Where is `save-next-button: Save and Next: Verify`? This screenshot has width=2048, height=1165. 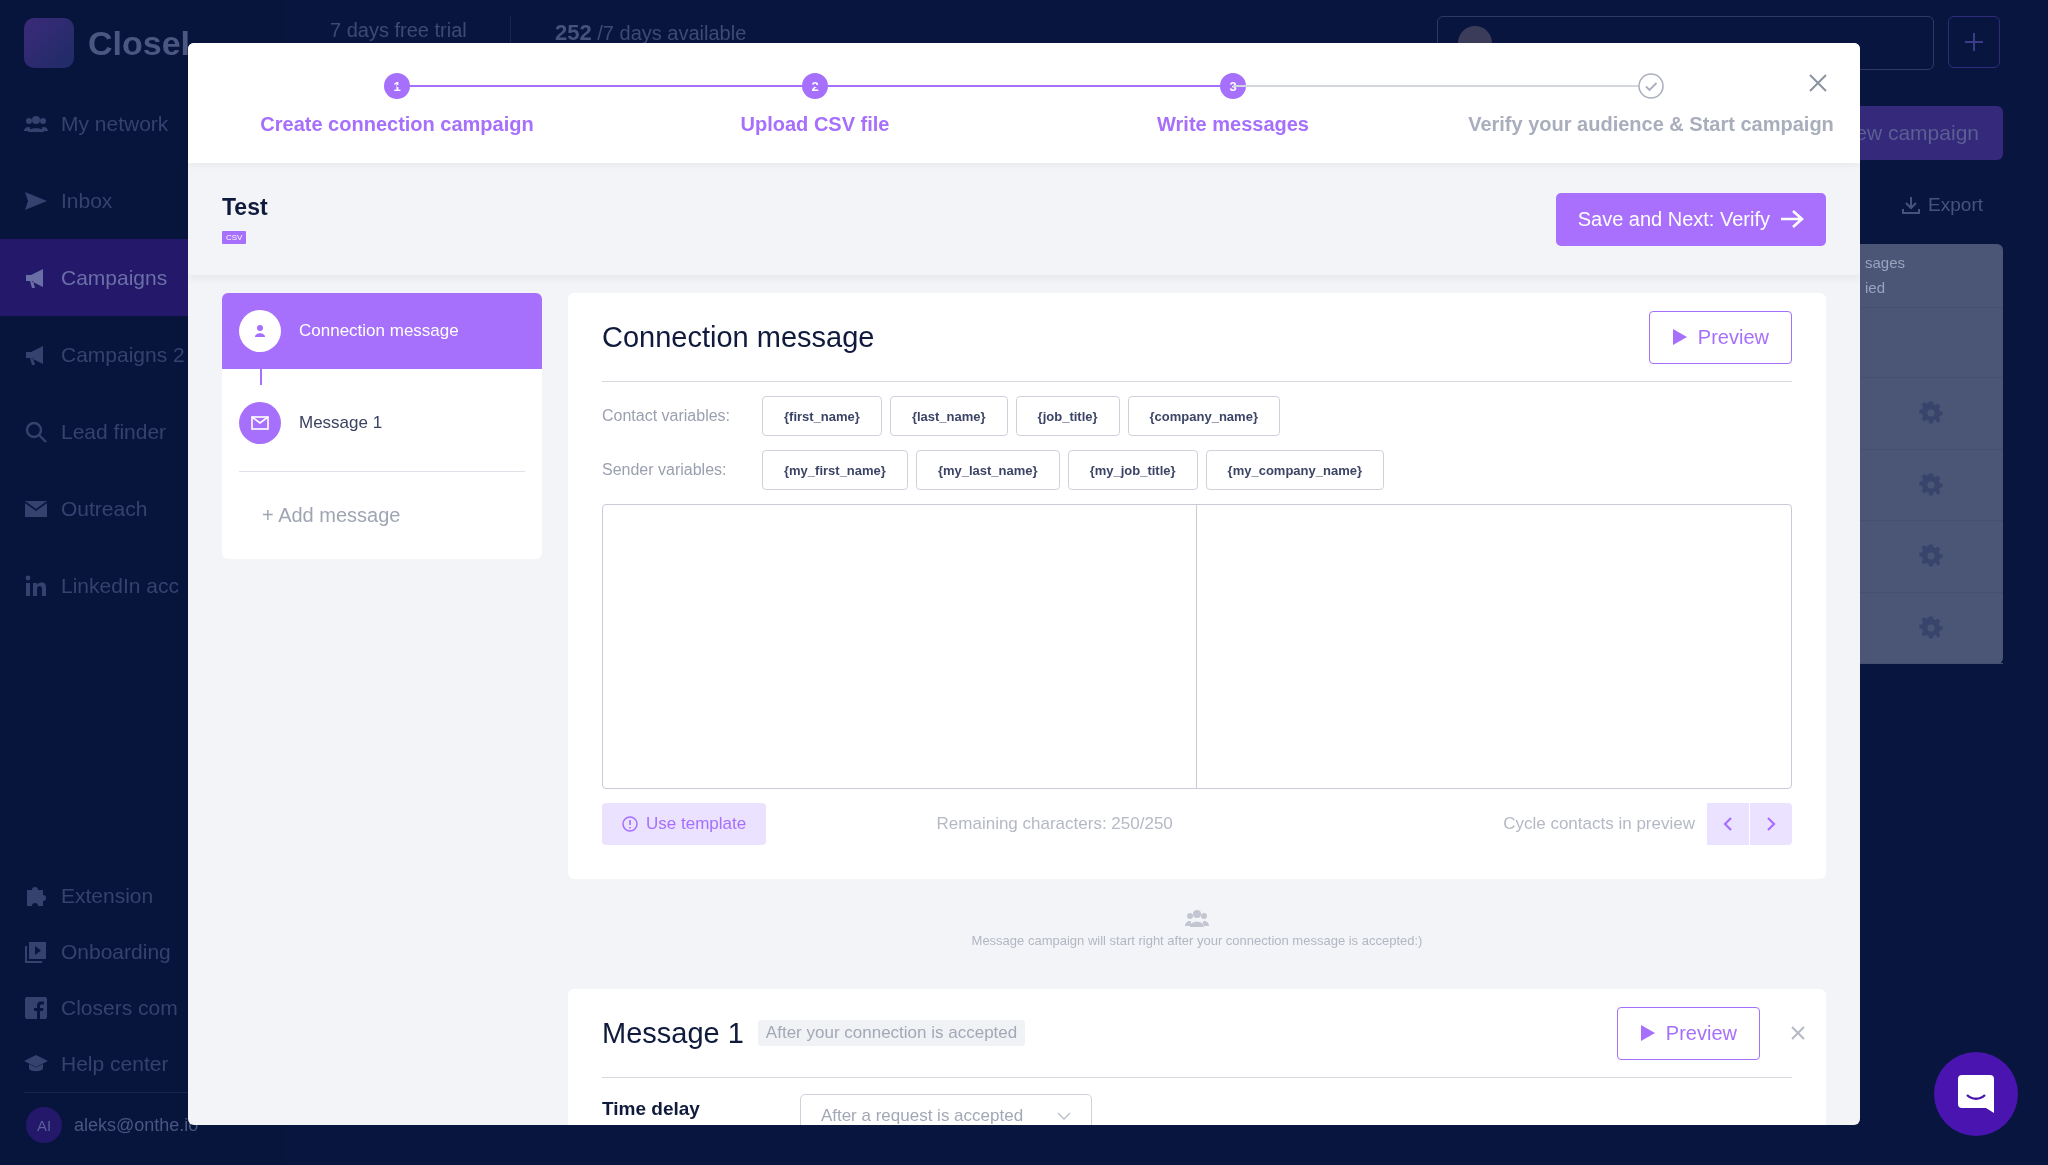 save-next-button: Save and Next: Verify is located at coordinates (1690, 219).